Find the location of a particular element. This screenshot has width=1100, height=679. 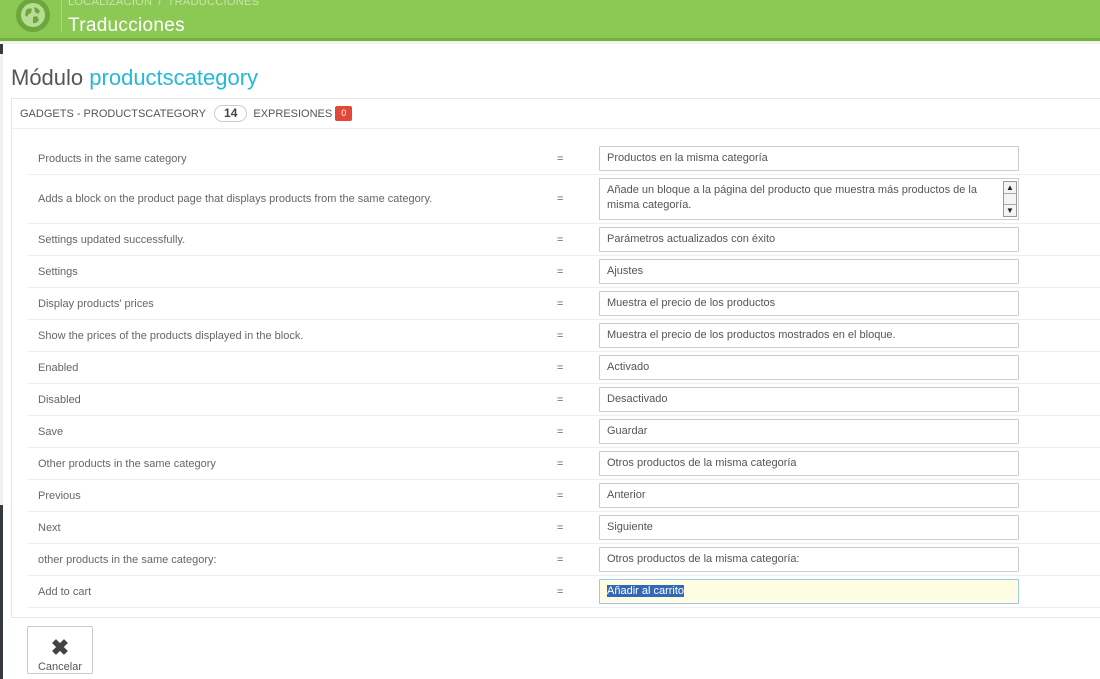

translation-cell: Parámetros actualizados con éxito is located at coordinates (849, 239).